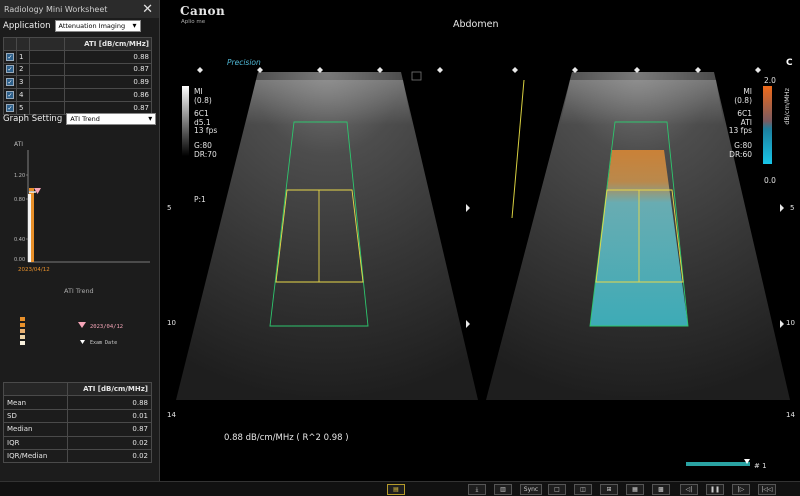 The width and height of the screenshot is (800, 496). I want to click on single-view-icon: □, so click(557, 489).